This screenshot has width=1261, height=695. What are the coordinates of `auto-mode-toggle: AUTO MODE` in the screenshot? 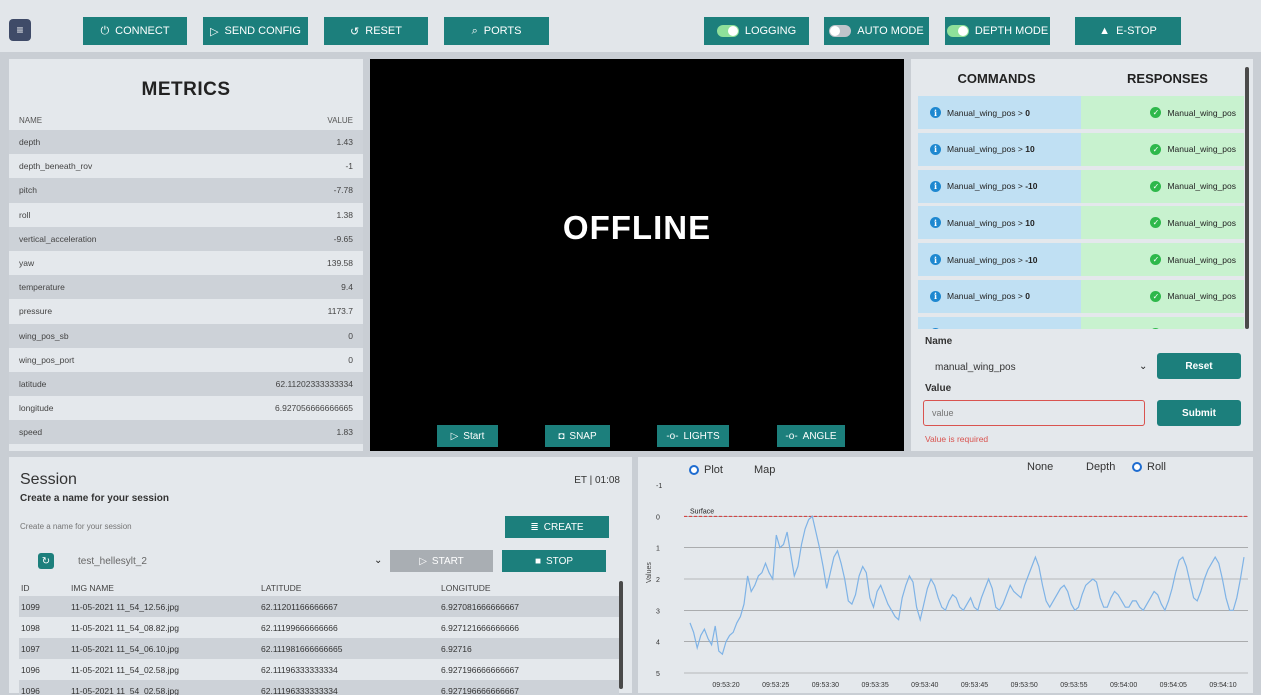 It's located at (876, 31).